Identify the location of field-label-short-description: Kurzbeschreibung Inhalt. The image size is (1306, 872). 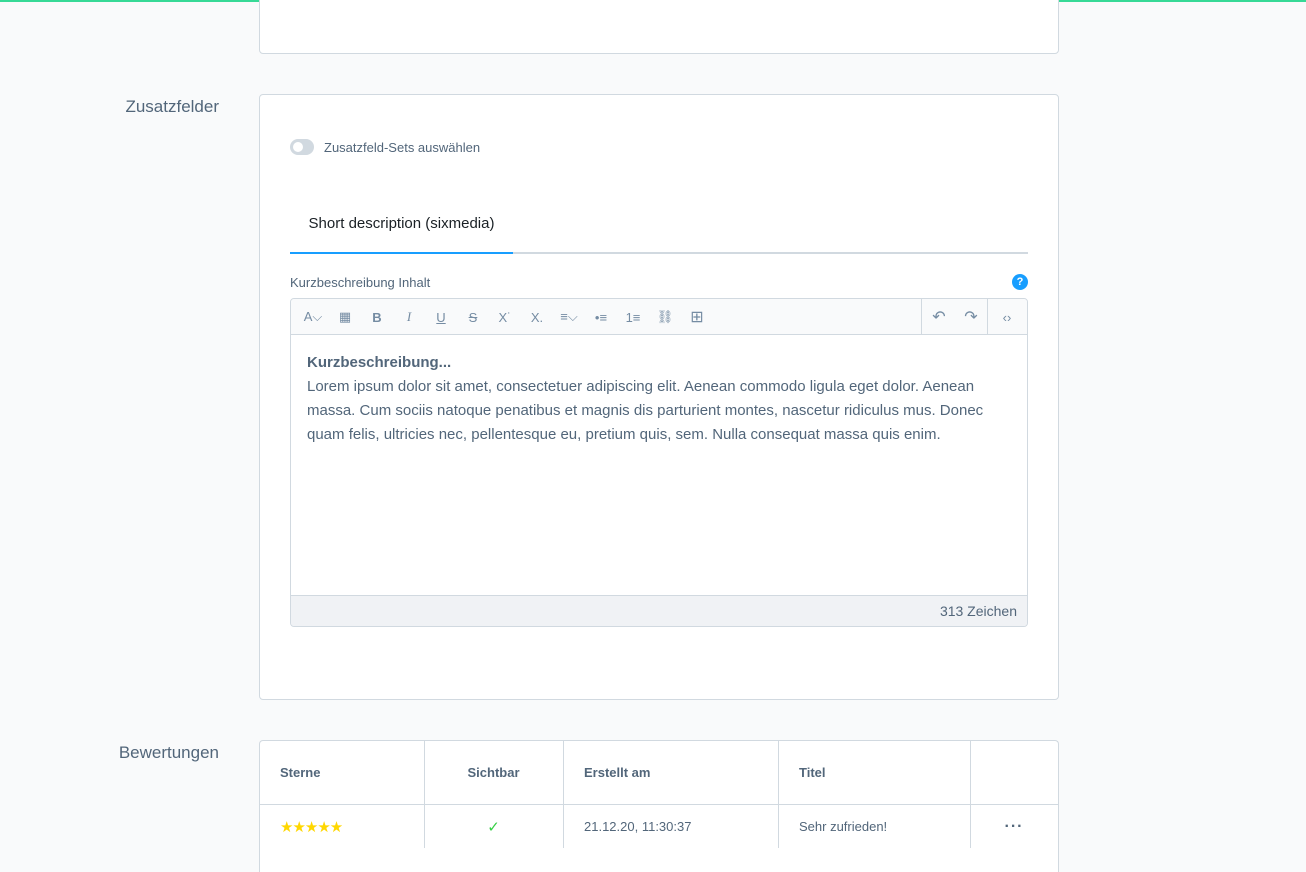
(360, 282).